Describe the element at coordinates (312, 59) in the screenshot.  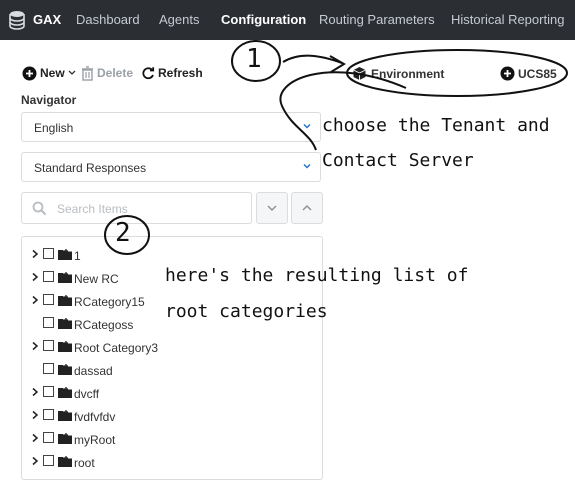
I see `arrow-curve` at that location.